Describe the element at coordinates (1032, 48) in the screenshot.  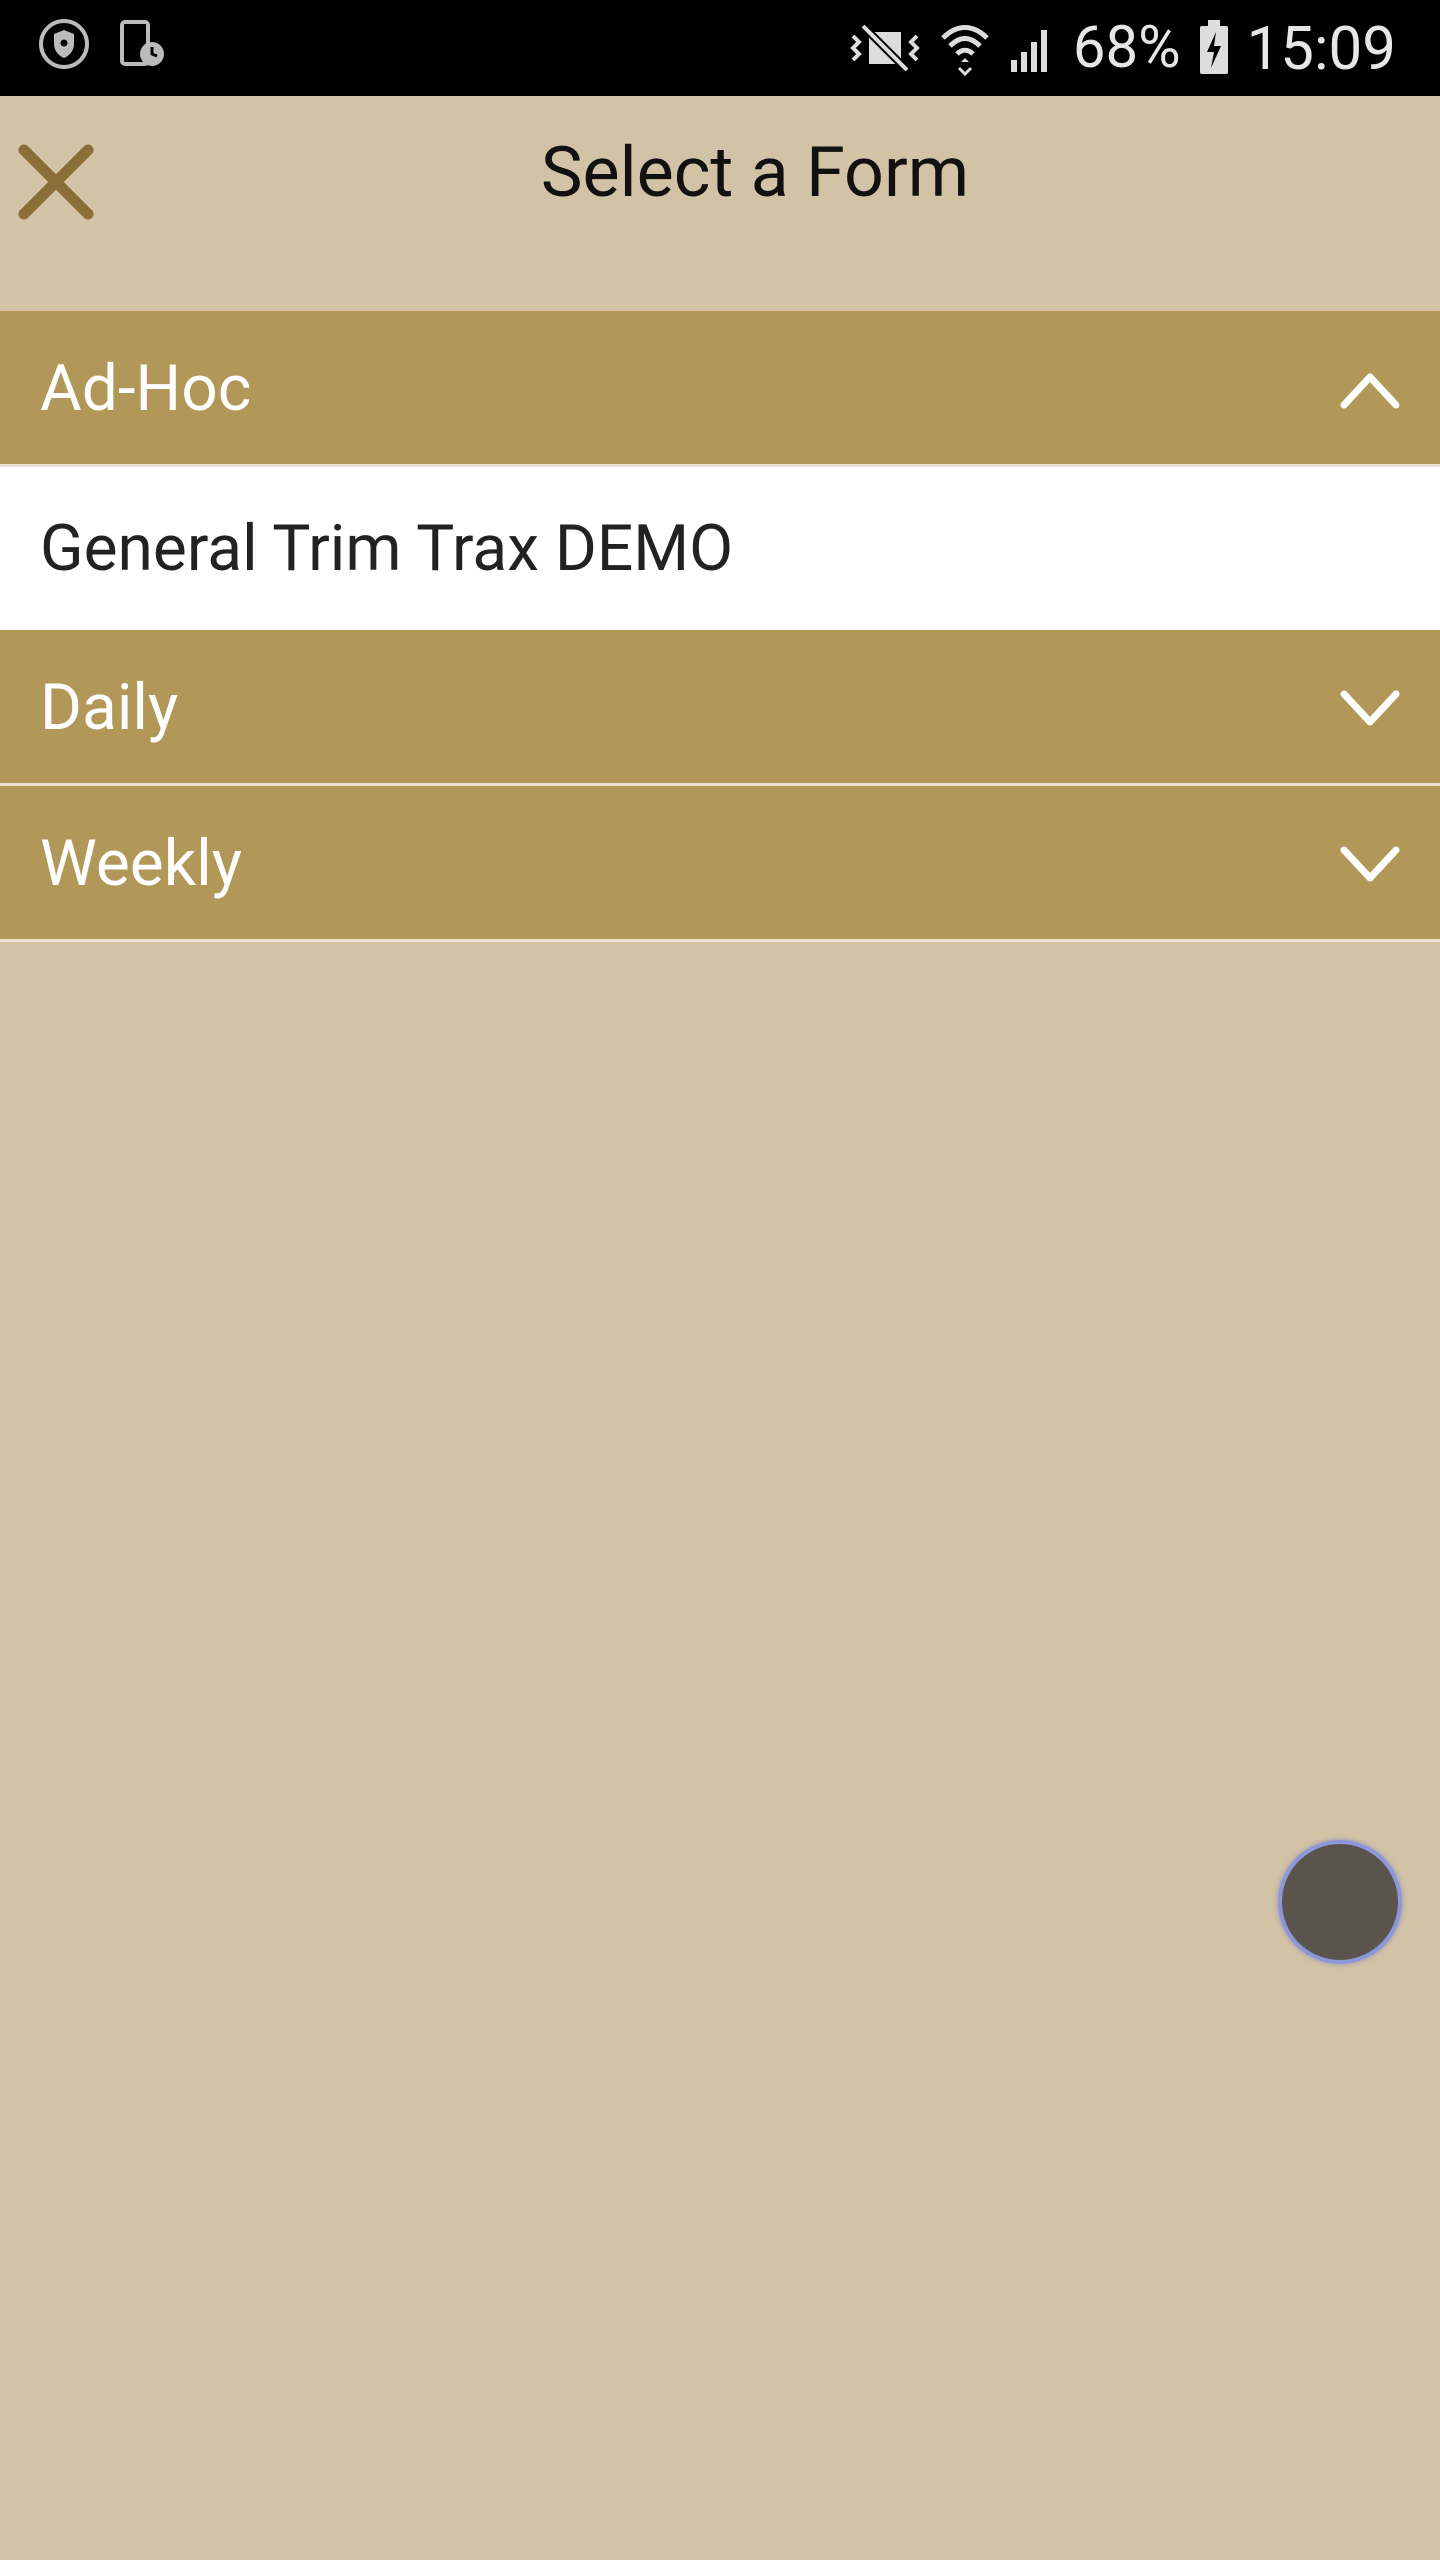
I see `signal-icon` at that location.